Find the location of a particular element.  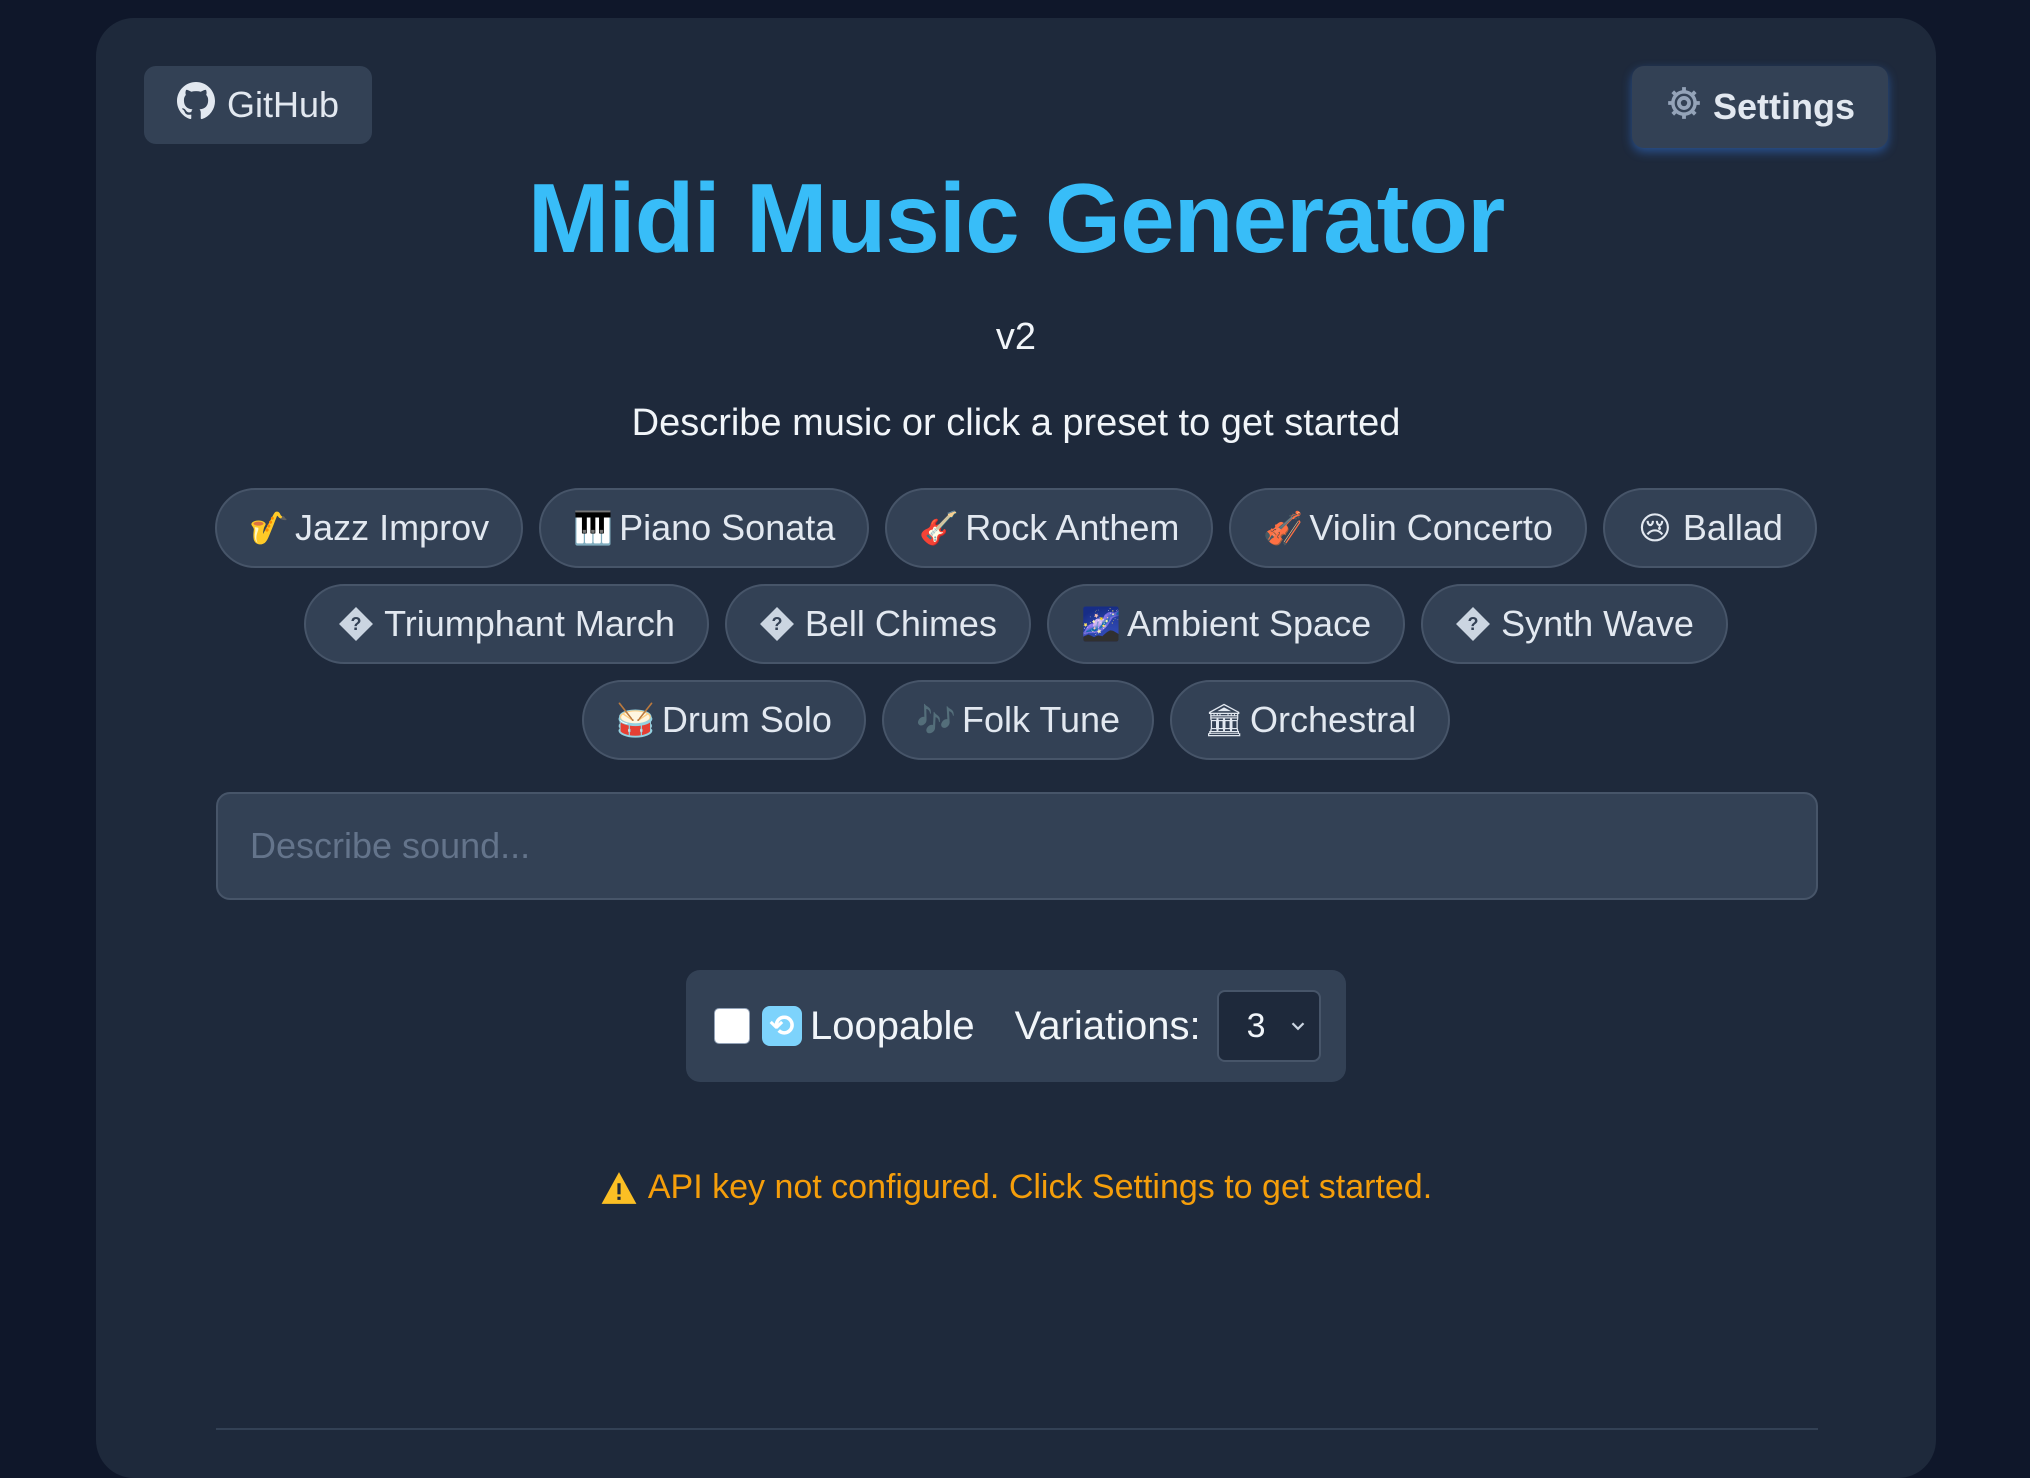

preset-jazz-improv: 🎷 Jazz Improv is located at coordinates (369, 528).